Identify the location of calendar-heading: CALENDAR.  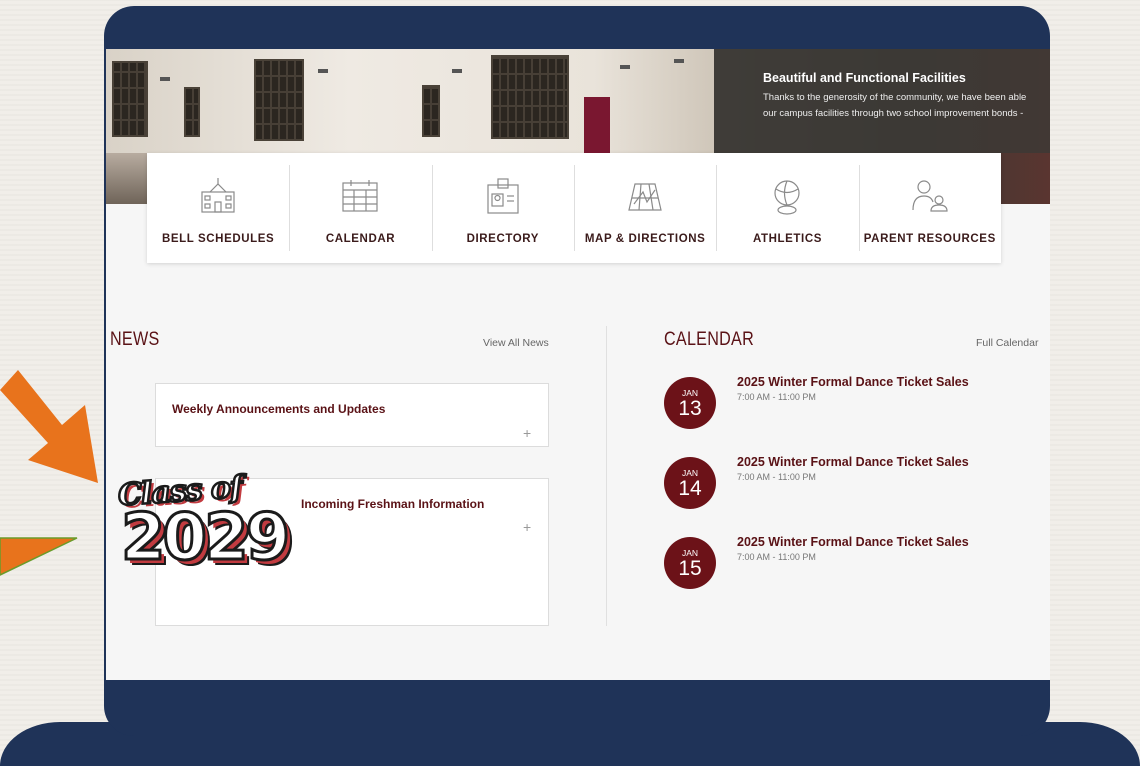
(709, 339).